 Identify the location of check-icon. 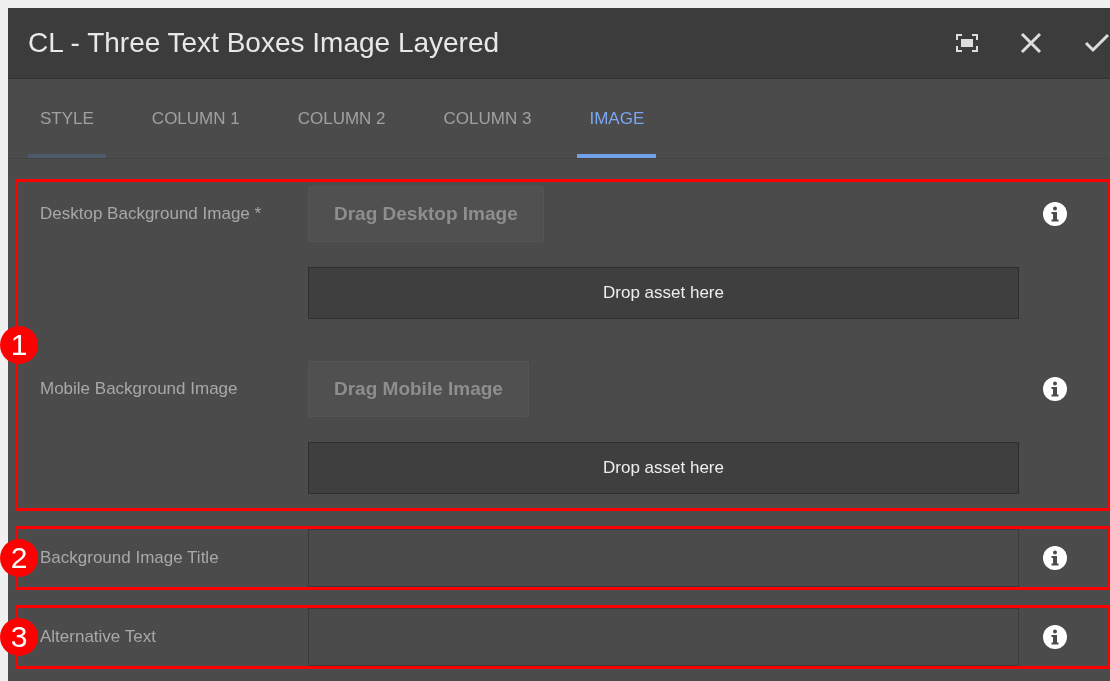
(1097, 43).